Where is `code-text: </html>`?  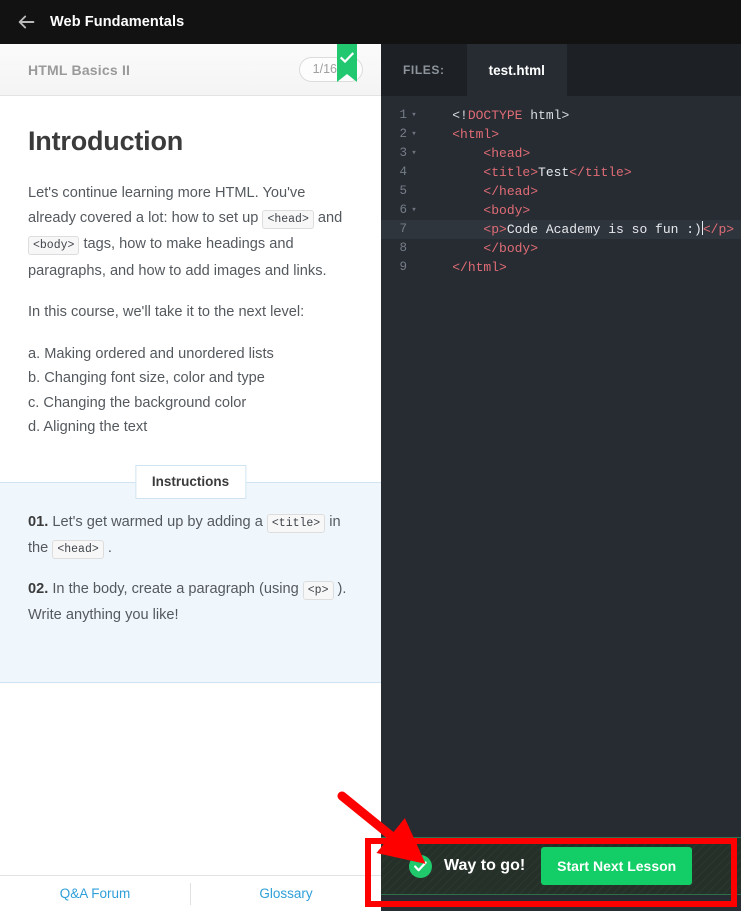 code-text: </html> is located at coordinates (464, 267).